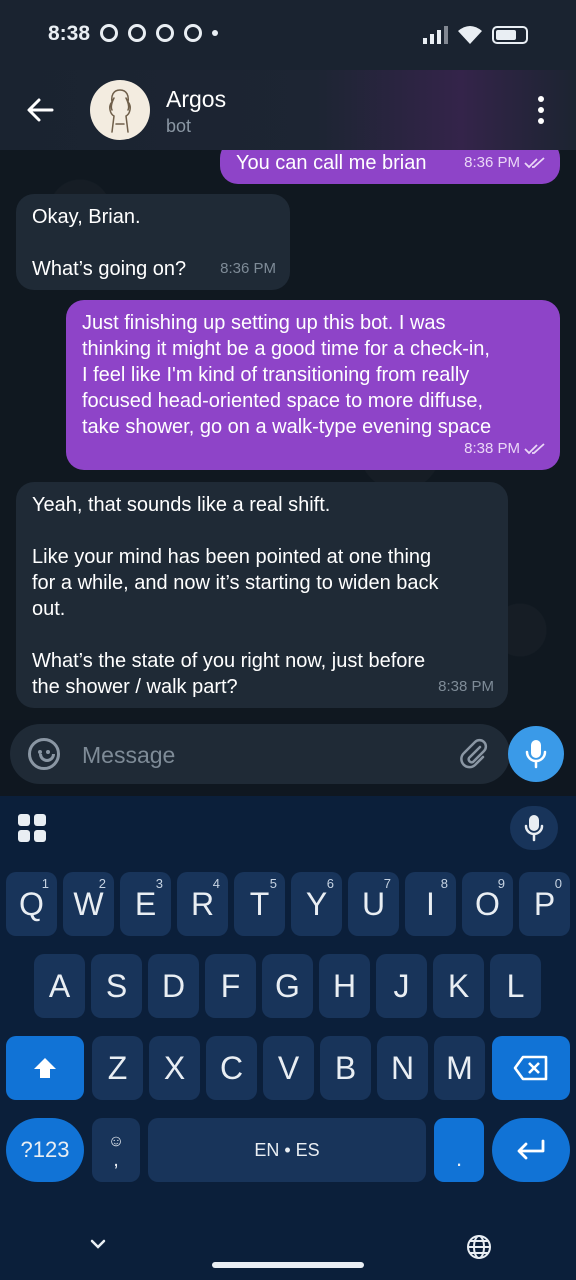 The image size is (576, 1280). What do you see at coordinates (202, 904) in the screenshot?
I see `key-r: R4` at bounding box center [202, 904].